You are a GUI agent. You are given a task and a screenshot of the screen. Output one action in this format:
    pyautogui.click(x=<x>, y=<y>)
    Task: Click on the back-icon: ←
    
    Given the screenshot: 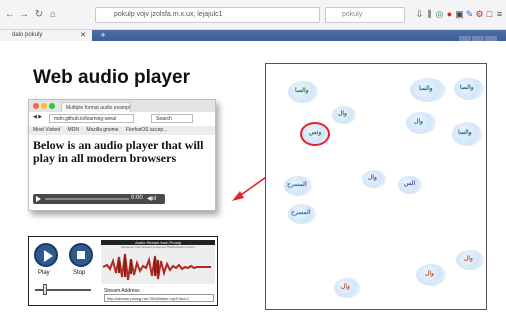 What is the action you would take?
    pyautogui.click(x=10, y=15)
    